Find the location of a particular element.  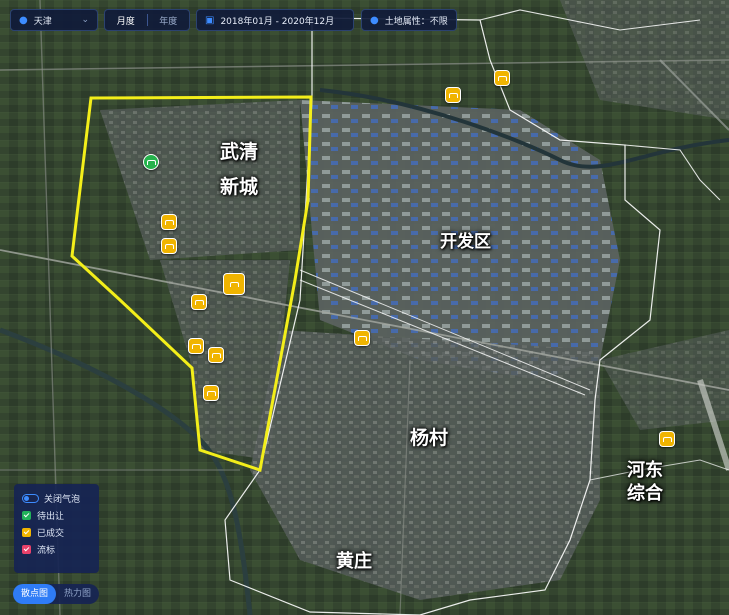

chevron-down-icon: ⌄ is located at coordinates (85, 20).